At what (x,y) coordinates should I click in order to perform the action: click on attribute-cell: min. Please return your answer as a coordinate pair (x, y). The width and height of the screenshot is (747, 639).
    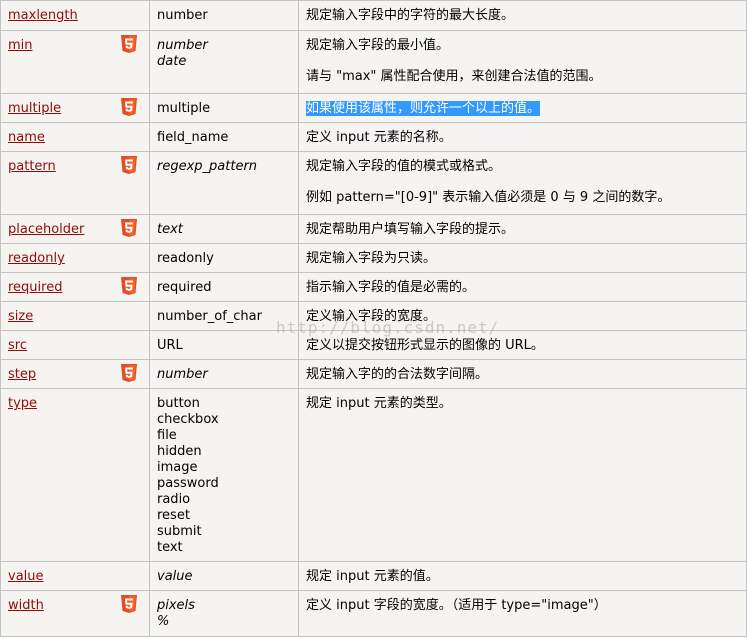
    Looking at the image, I should click on (75, 62).